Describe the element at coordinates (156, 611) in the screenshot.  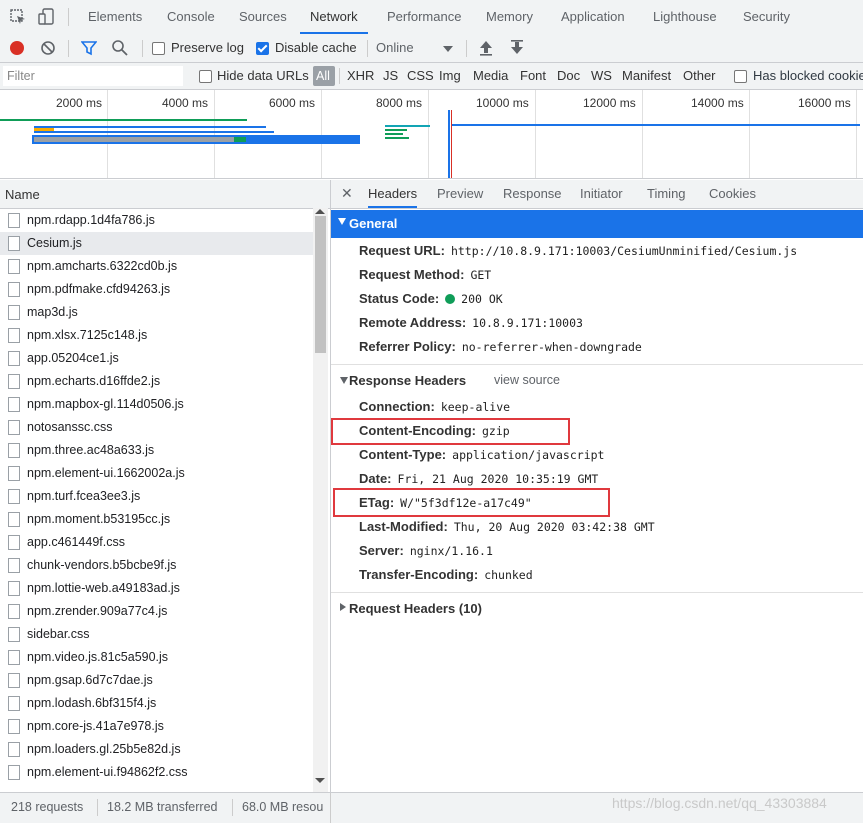
I see `request-row: npm.zrender.909a77c4.js` at that location.